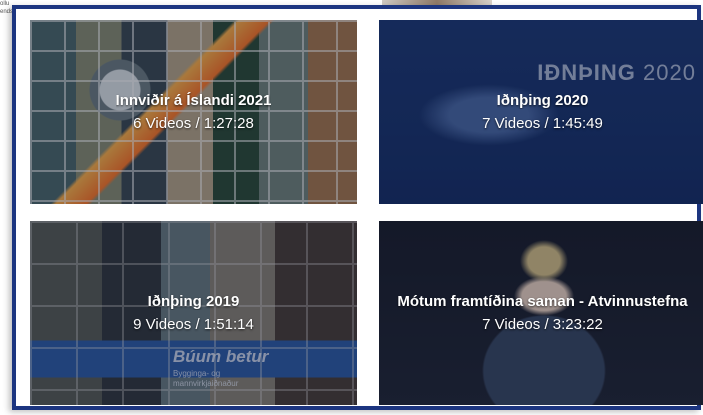  Describe the element at coordinates (542, 324) in the screenshot. I see `playlist-count: 7 Videos / 3:23:22` at that location.